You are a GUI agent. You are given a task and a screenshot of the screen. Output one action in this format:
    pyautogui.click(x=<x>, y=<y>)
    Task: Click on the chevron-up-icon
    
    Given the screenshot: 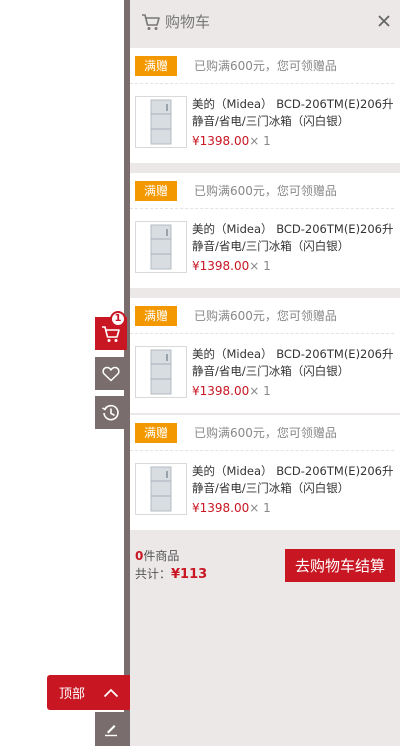 What is the action you would take?
    pyautogui.click(x=111, y=693)
    